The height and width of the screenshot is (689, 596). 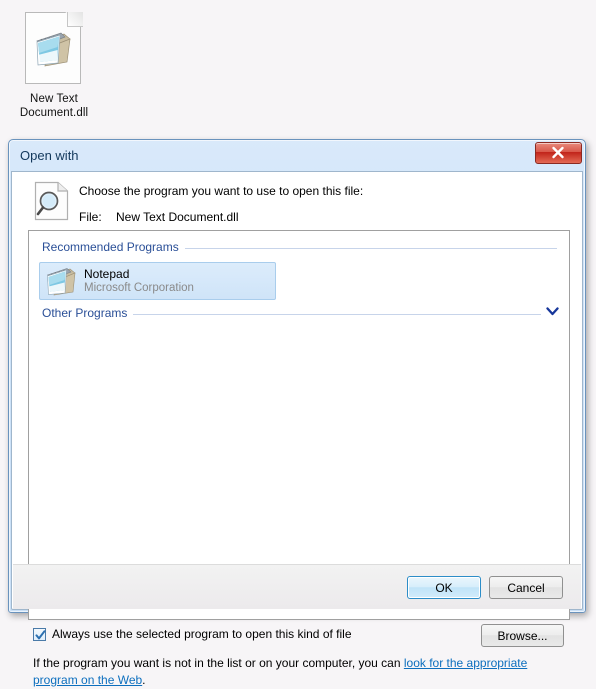 I want to click on chevron-down-glyph, so click(x=552, y=311).